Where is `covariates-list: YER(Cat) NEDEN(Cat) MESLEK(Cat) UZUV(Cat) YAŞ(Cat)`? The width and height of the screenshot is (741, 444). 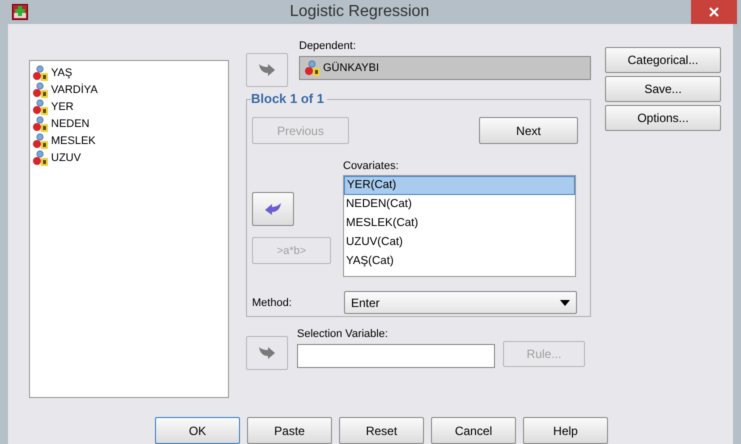
covariates-list: YER(Cat) NEDEN(Cat) MESLEK(Cat) UZUV(Cat) YAŞ(Cat) is located at coordinates (459, 226).